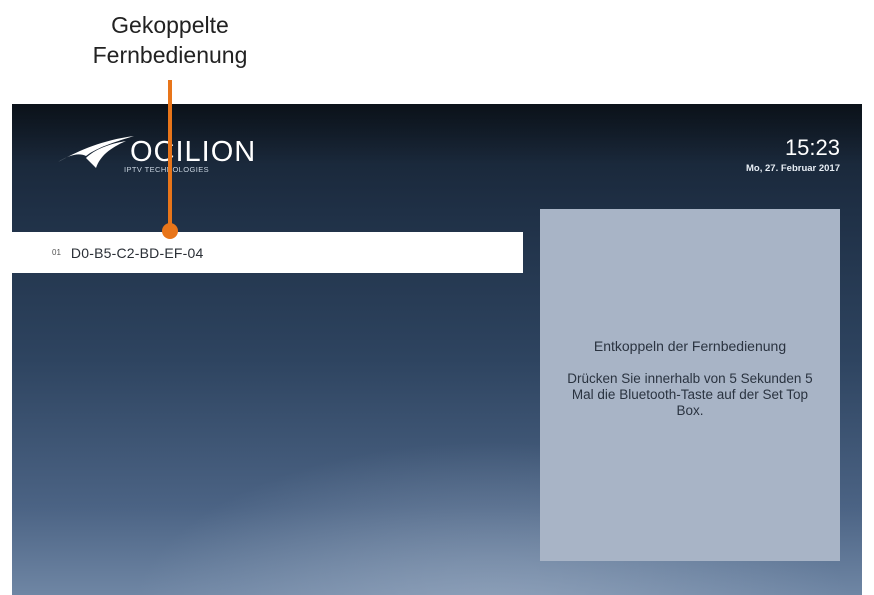 This screenshot has height=595, width=874. What do you see at coordinates (166, 153) in the screenshot?
I see `brand-logo: OCILION IPTV TECHNOLOGIES` at bounding box center [166, 153].